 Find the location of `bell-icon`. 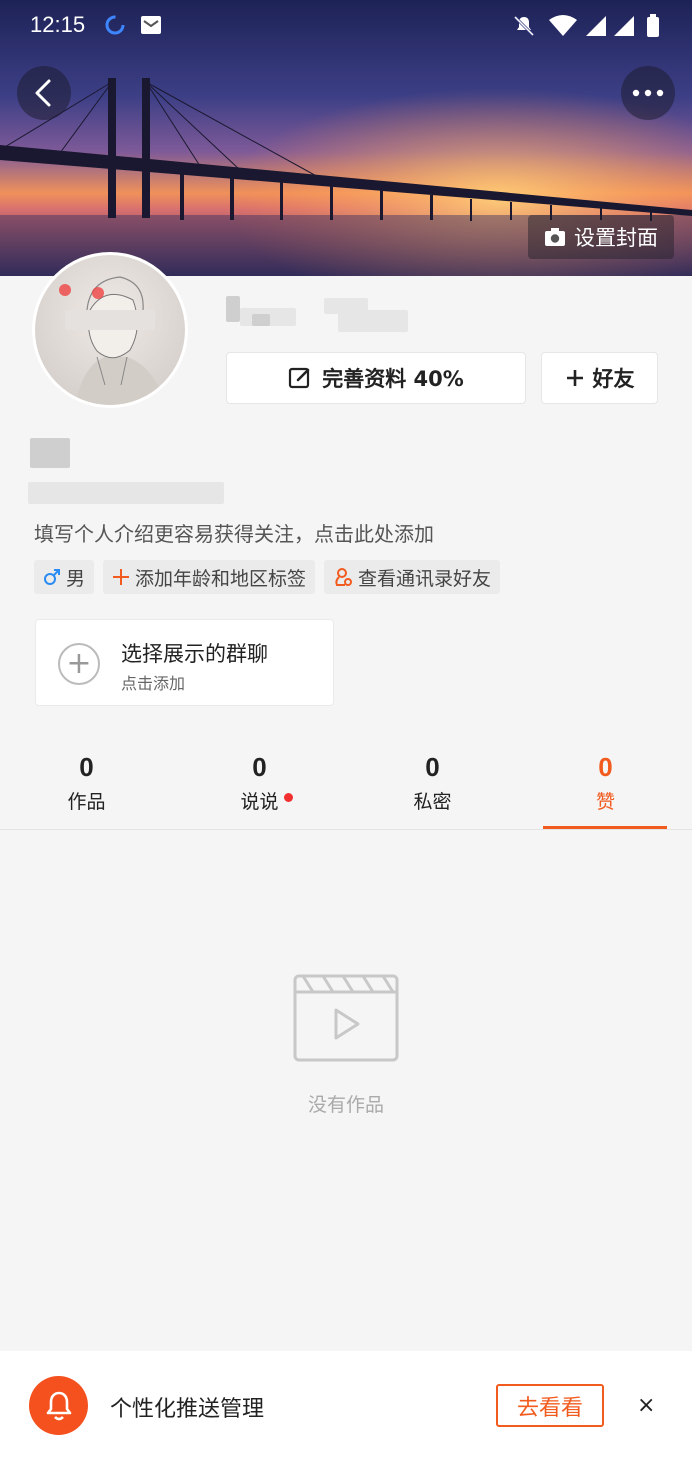

bell-icon is located at coordinates (58, 1405).